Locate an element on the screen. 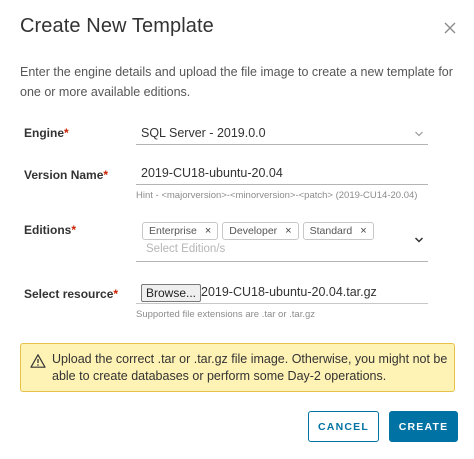  edition-pill-label: Standard is located at coordinates (331, 231).